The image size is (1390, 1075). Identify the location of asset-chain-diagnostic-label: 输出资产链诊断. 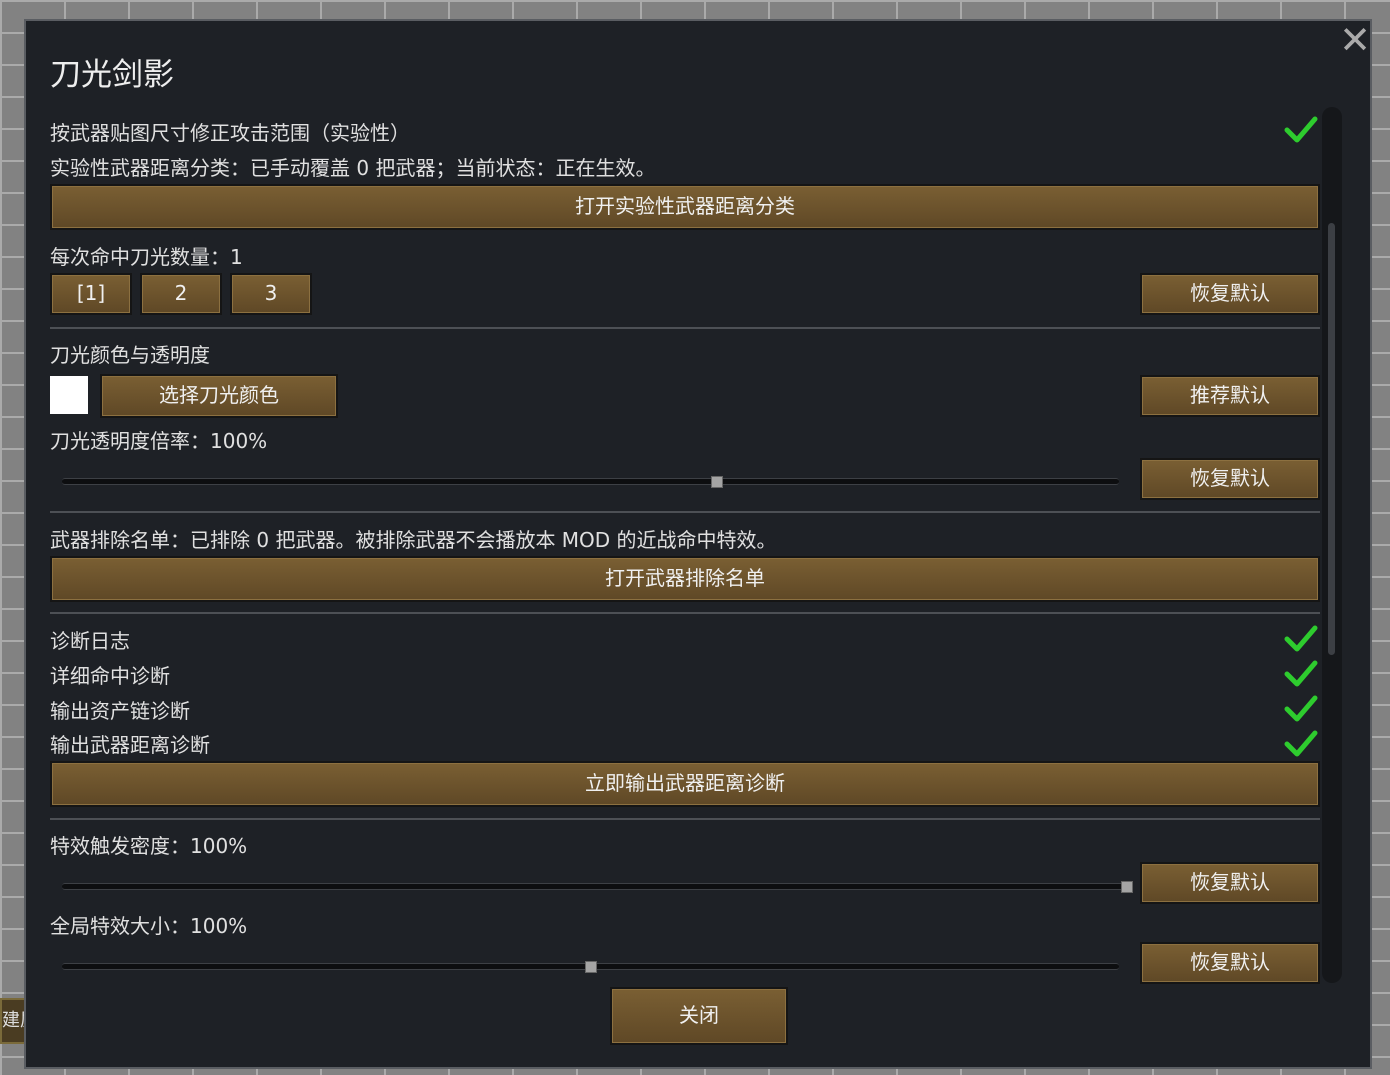
(120, 711).